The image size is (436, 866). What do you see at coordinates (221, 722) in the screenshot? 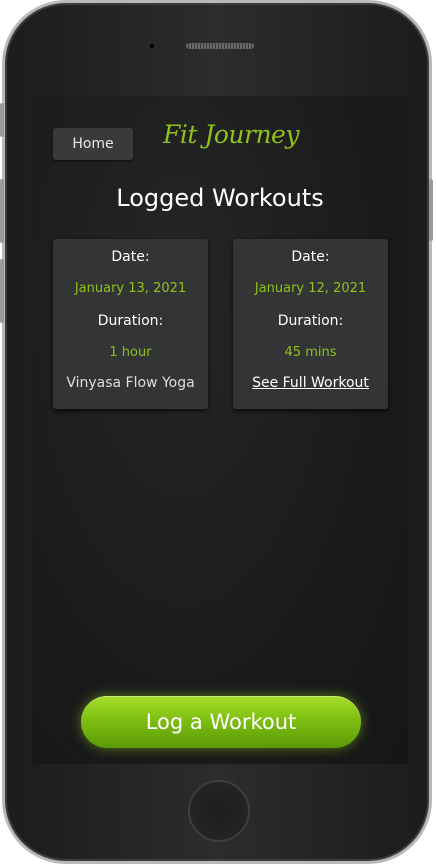
I see `log-workout-button: Log a Workout` at bounding box center [221, 722].